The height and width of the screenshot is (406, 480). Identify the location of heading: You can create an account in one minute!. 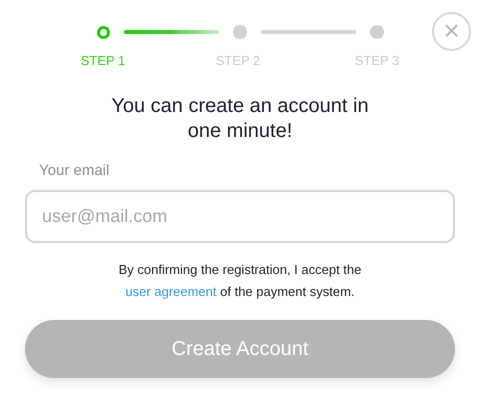
(240, 119).